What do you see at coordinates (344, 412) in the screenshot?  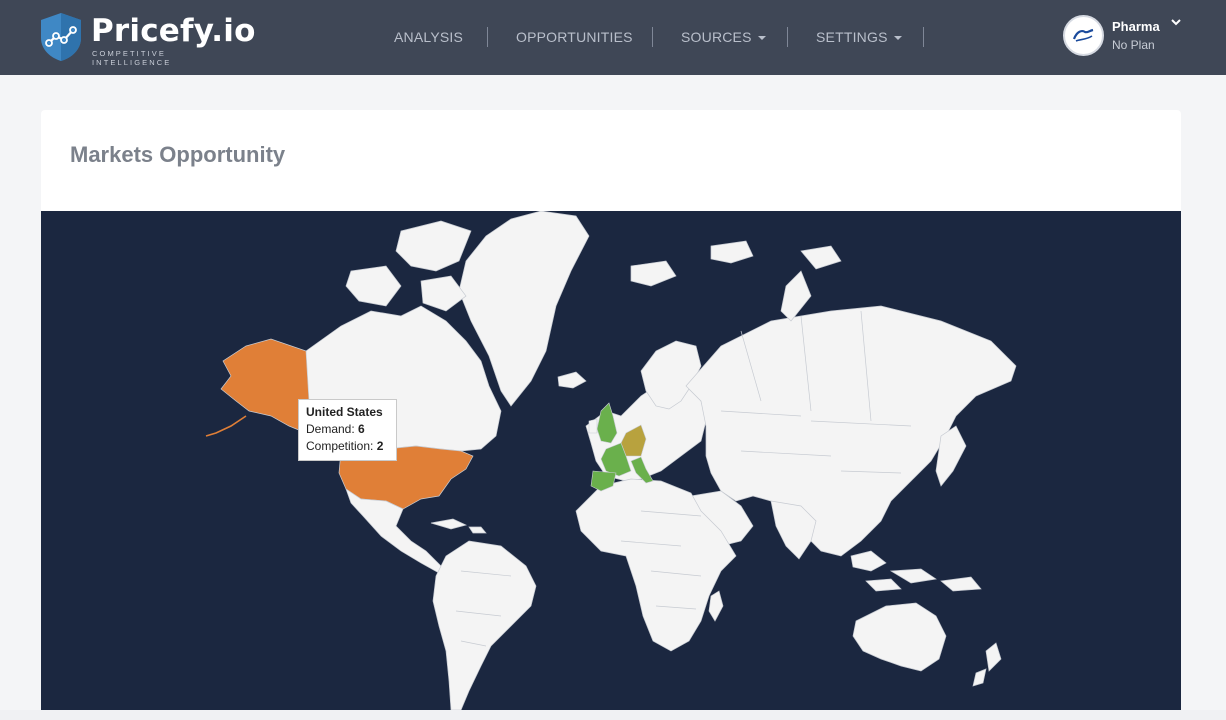 I see `tooltip-country: United States` at bounding box center [344, 412].